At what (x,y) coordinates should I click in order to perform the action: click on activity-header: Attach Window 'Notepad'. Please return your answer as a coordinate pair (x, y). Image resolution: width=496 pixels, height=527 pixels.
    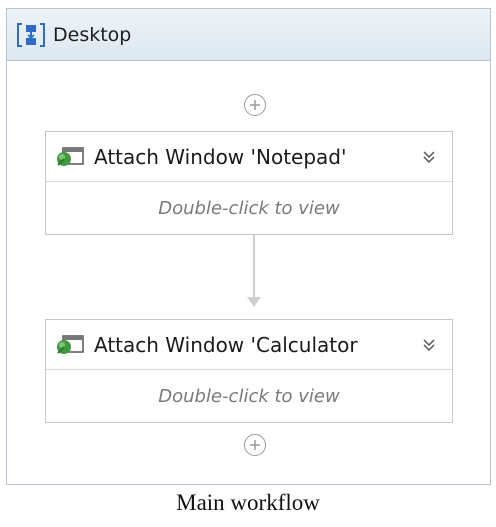
    Looking at the image, I should click on (249, 157).